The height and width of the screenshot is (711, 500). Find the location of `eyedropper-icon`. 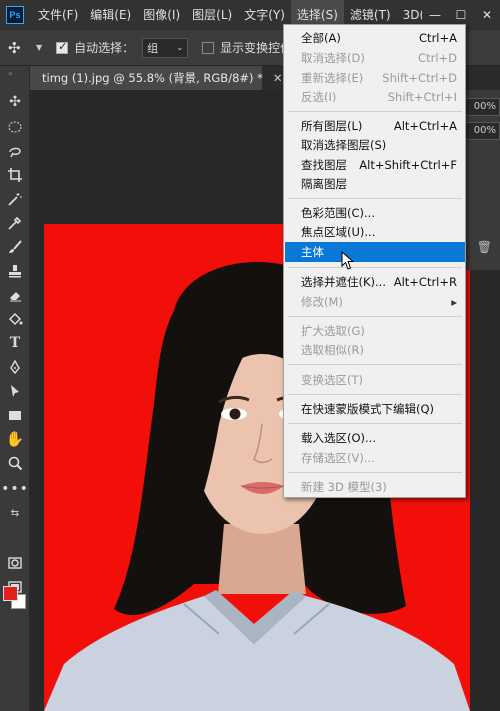

eyedropper-icon is located at coordinates (15, 223).